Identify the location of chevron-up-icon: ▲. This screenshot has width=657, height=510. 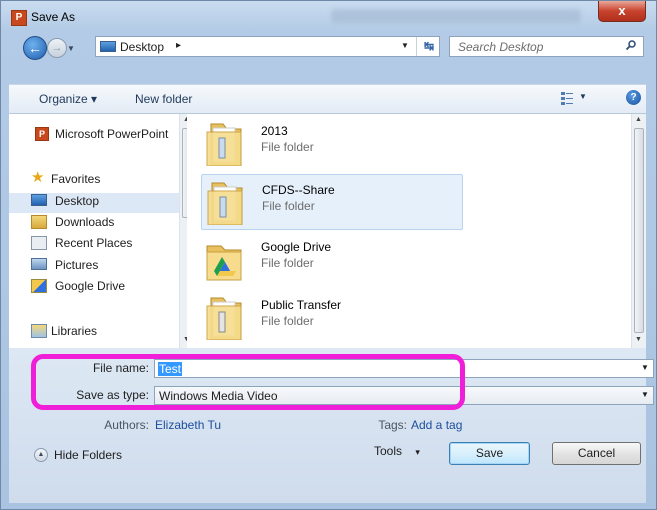
(41, 455).